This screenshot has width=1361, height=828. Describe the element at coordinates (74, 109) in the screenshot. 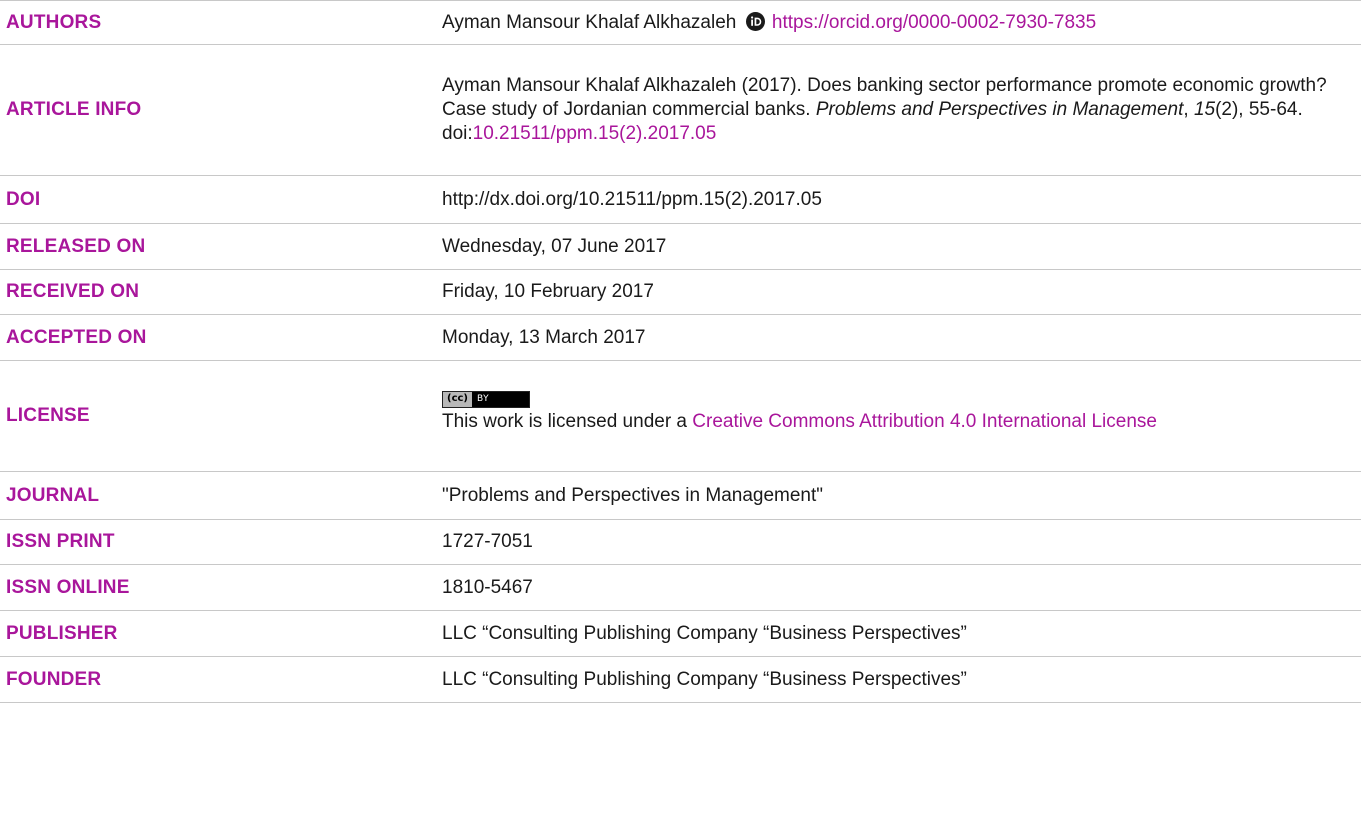

I see `article-info-label: ARTICLE INFO` at that location.